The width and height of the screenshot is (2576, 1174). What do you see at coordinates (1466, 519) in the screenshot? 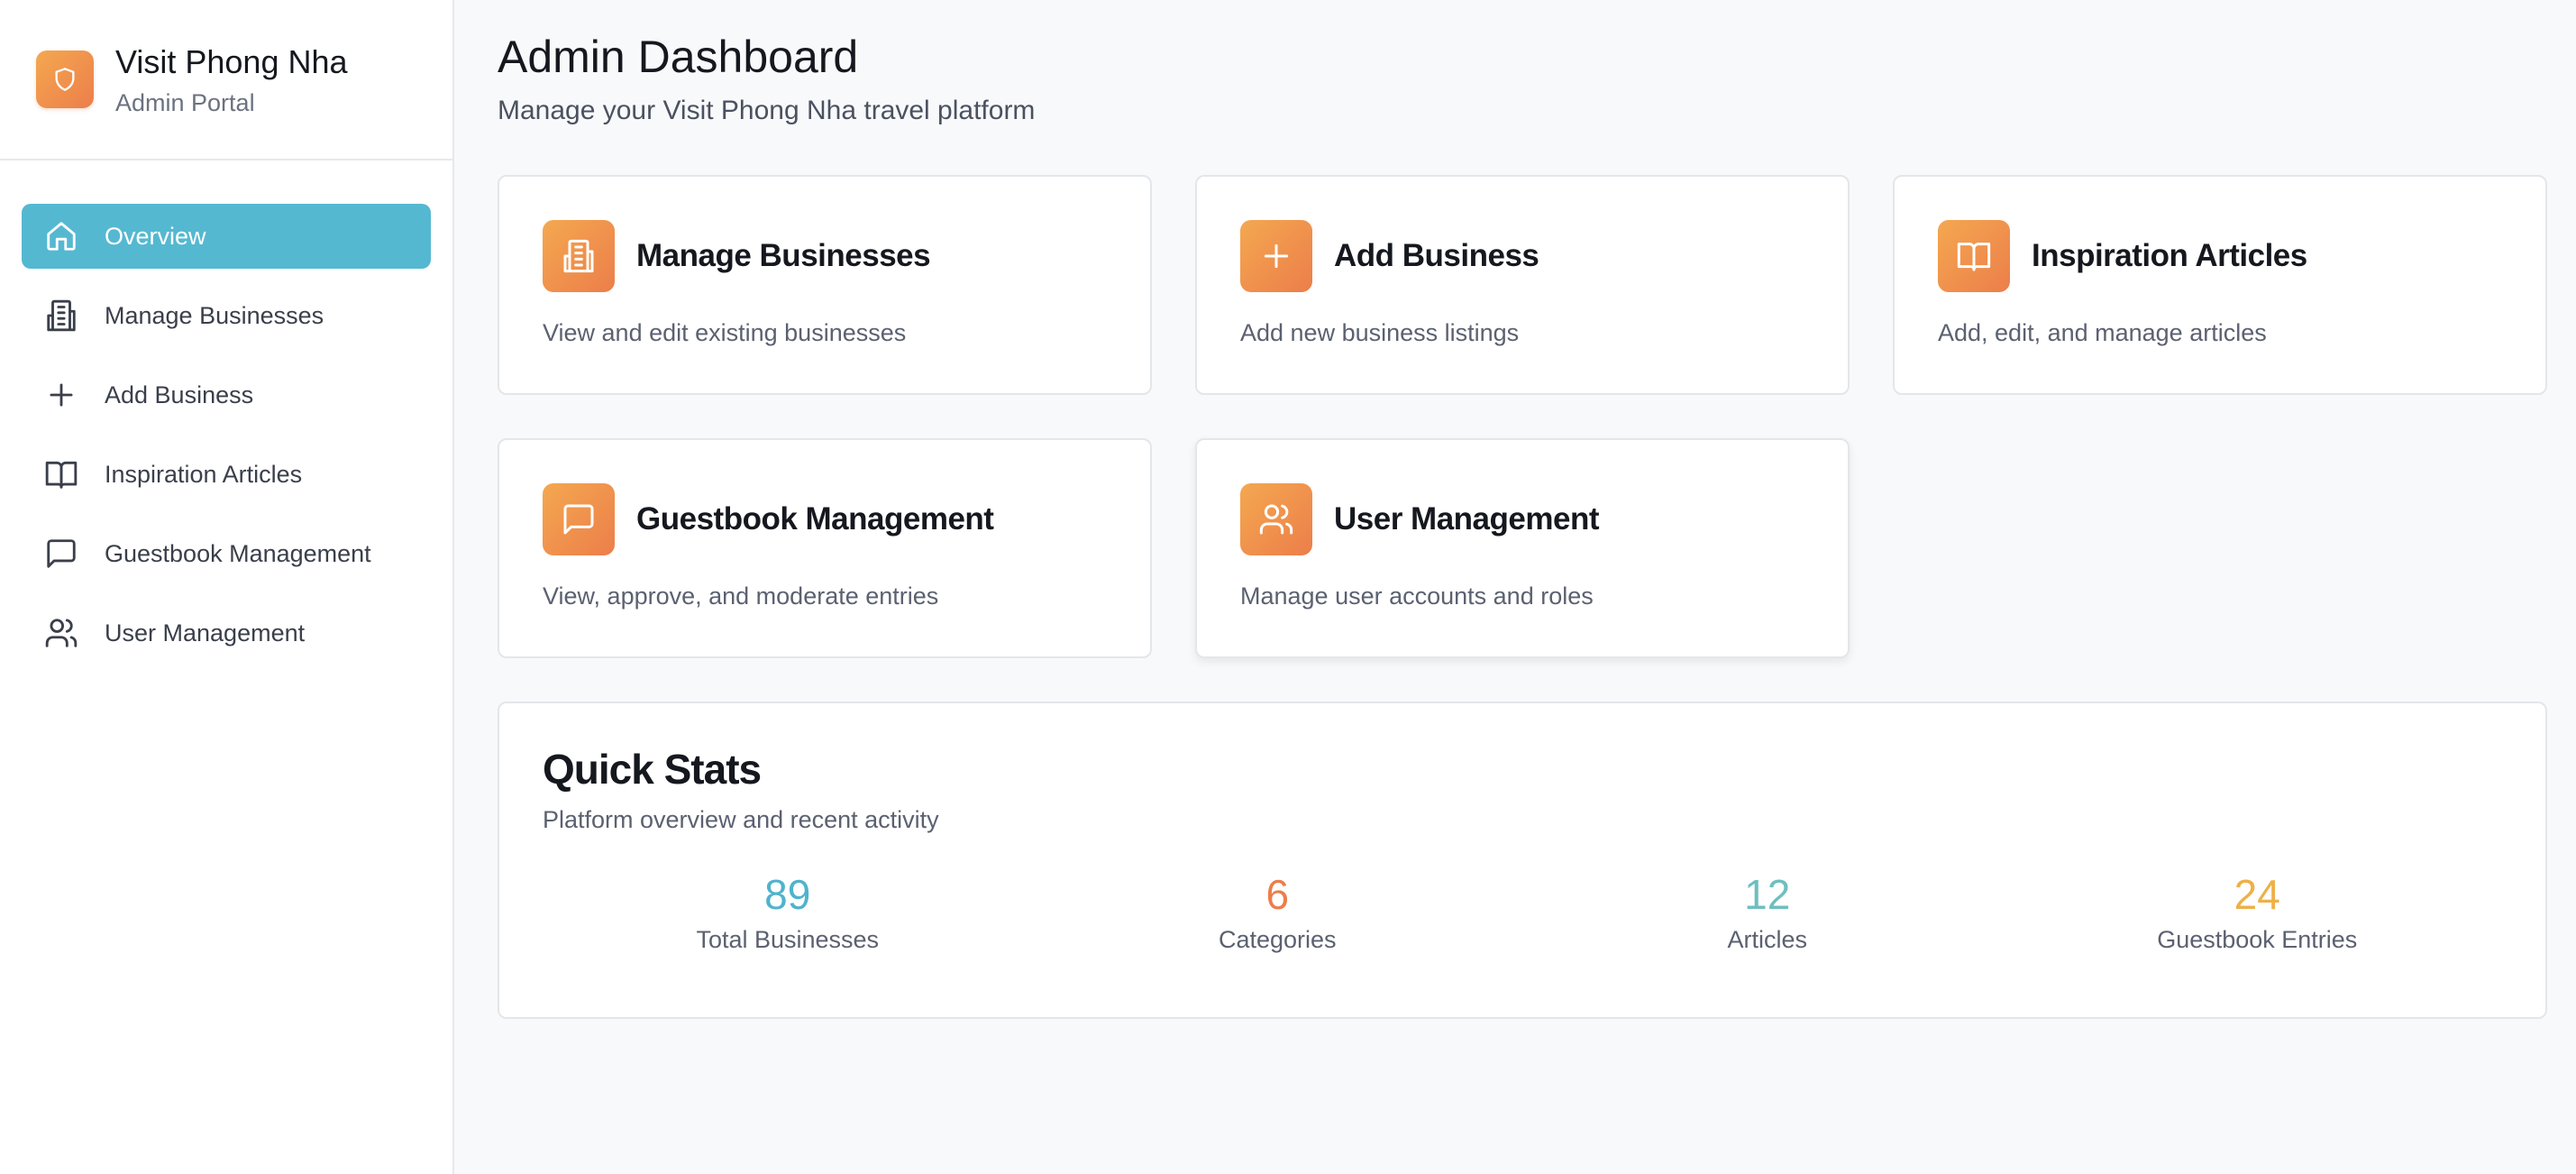
I see `card-title: User Management` at bounding box center [1466, 519].